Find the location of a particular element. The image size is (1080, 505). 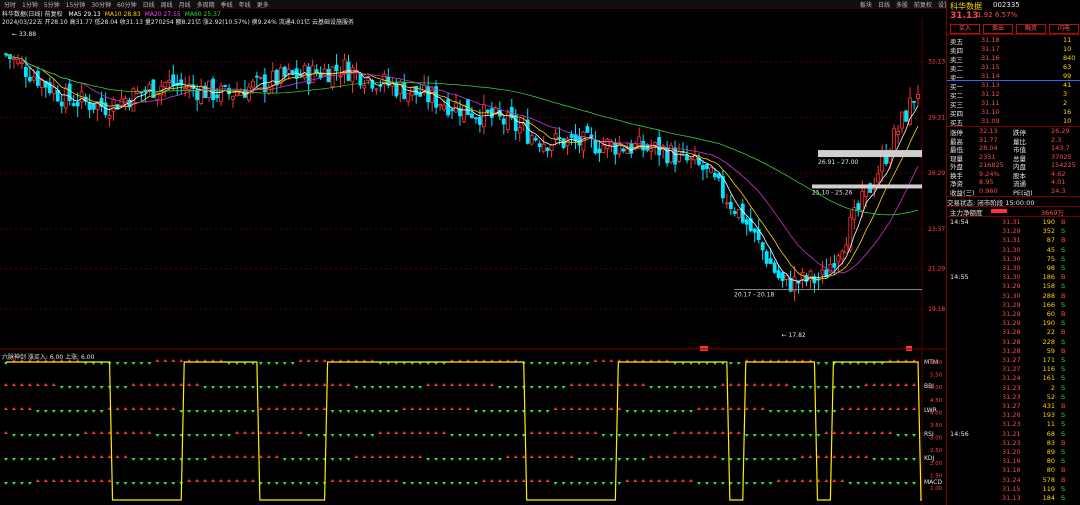

tick-price: 31.24 is located at coordinates (1011, 378).